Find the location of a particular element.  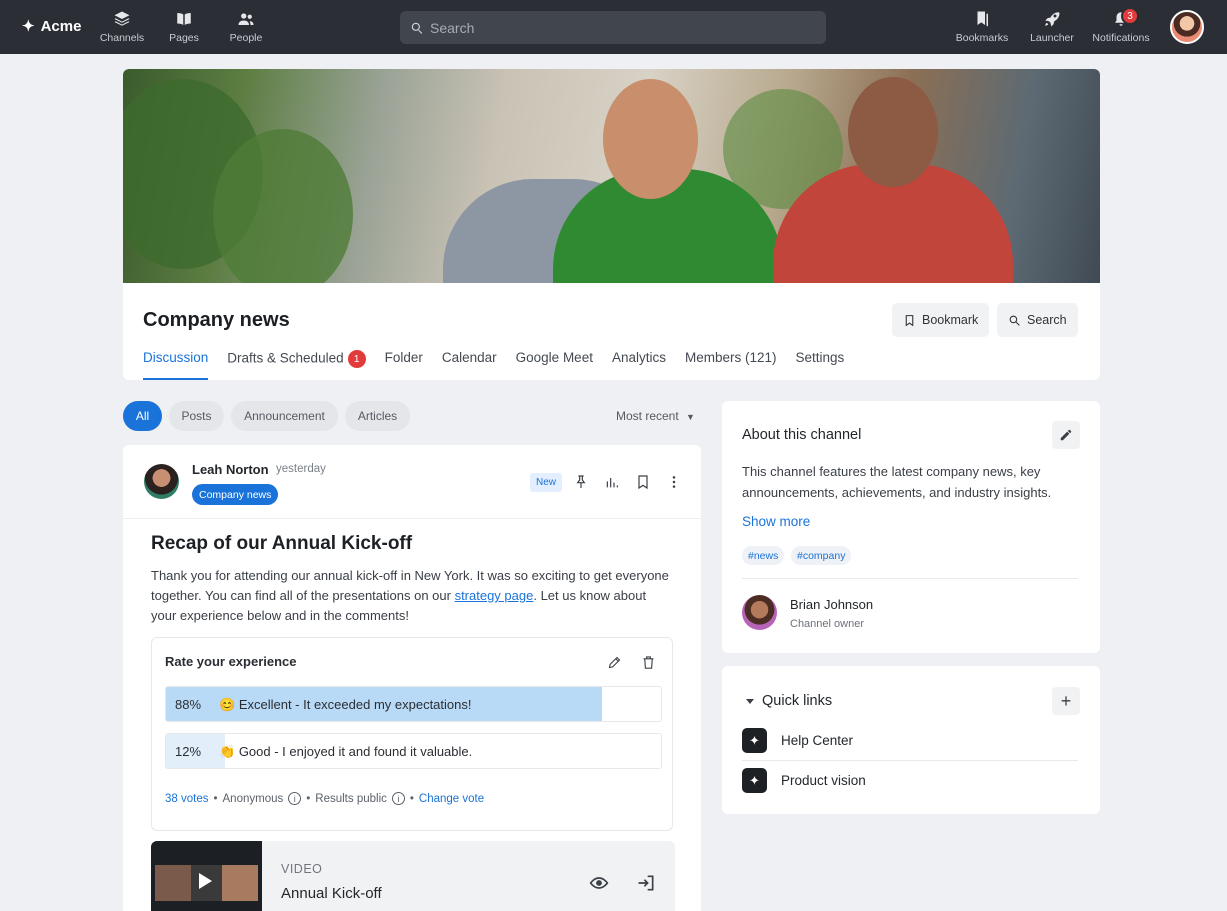

pin-button is located at coordinates (581, 482).